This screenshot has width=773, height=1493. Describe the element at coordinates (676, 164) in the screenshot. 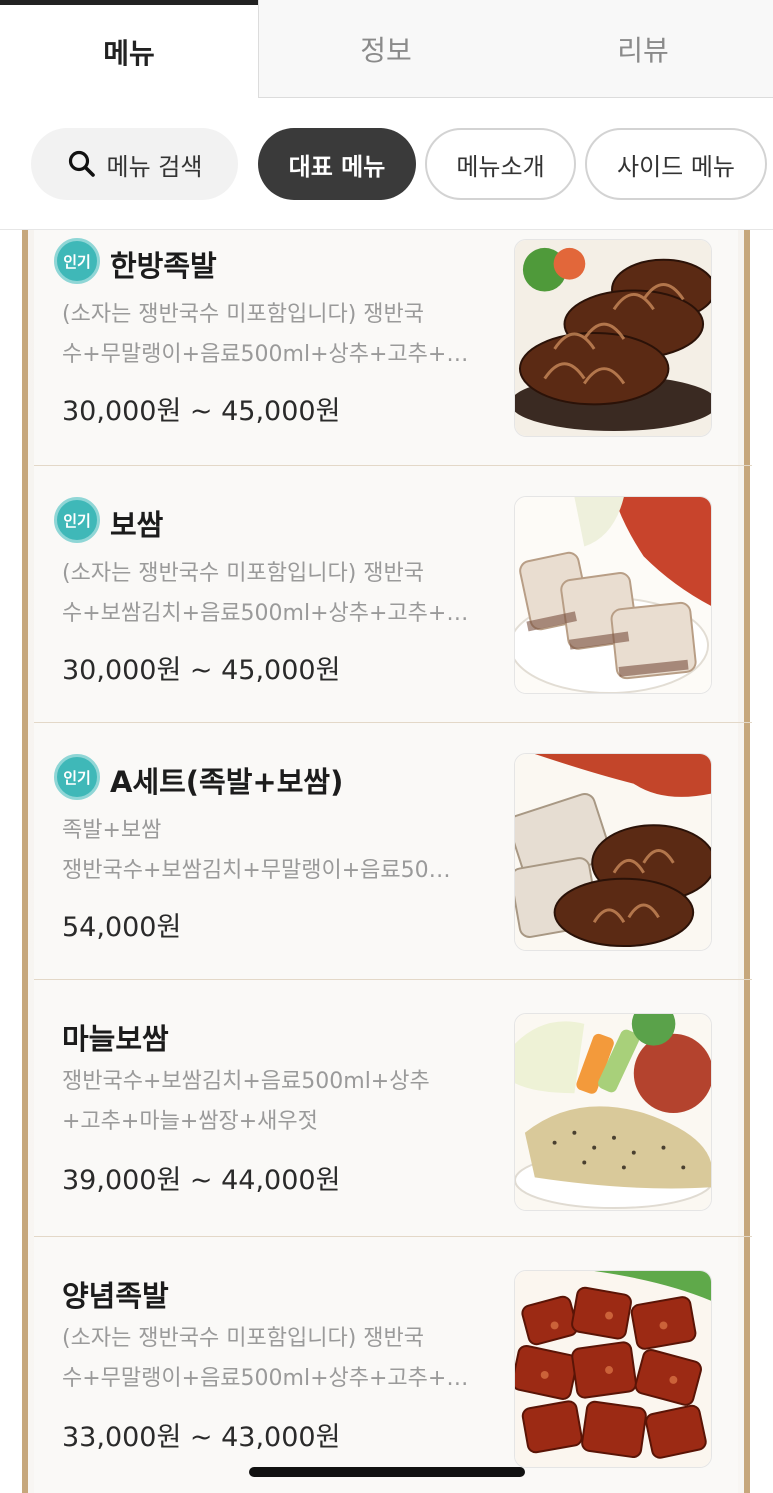

I see `chip-side-menu: 사이드 메뉴` at that location.